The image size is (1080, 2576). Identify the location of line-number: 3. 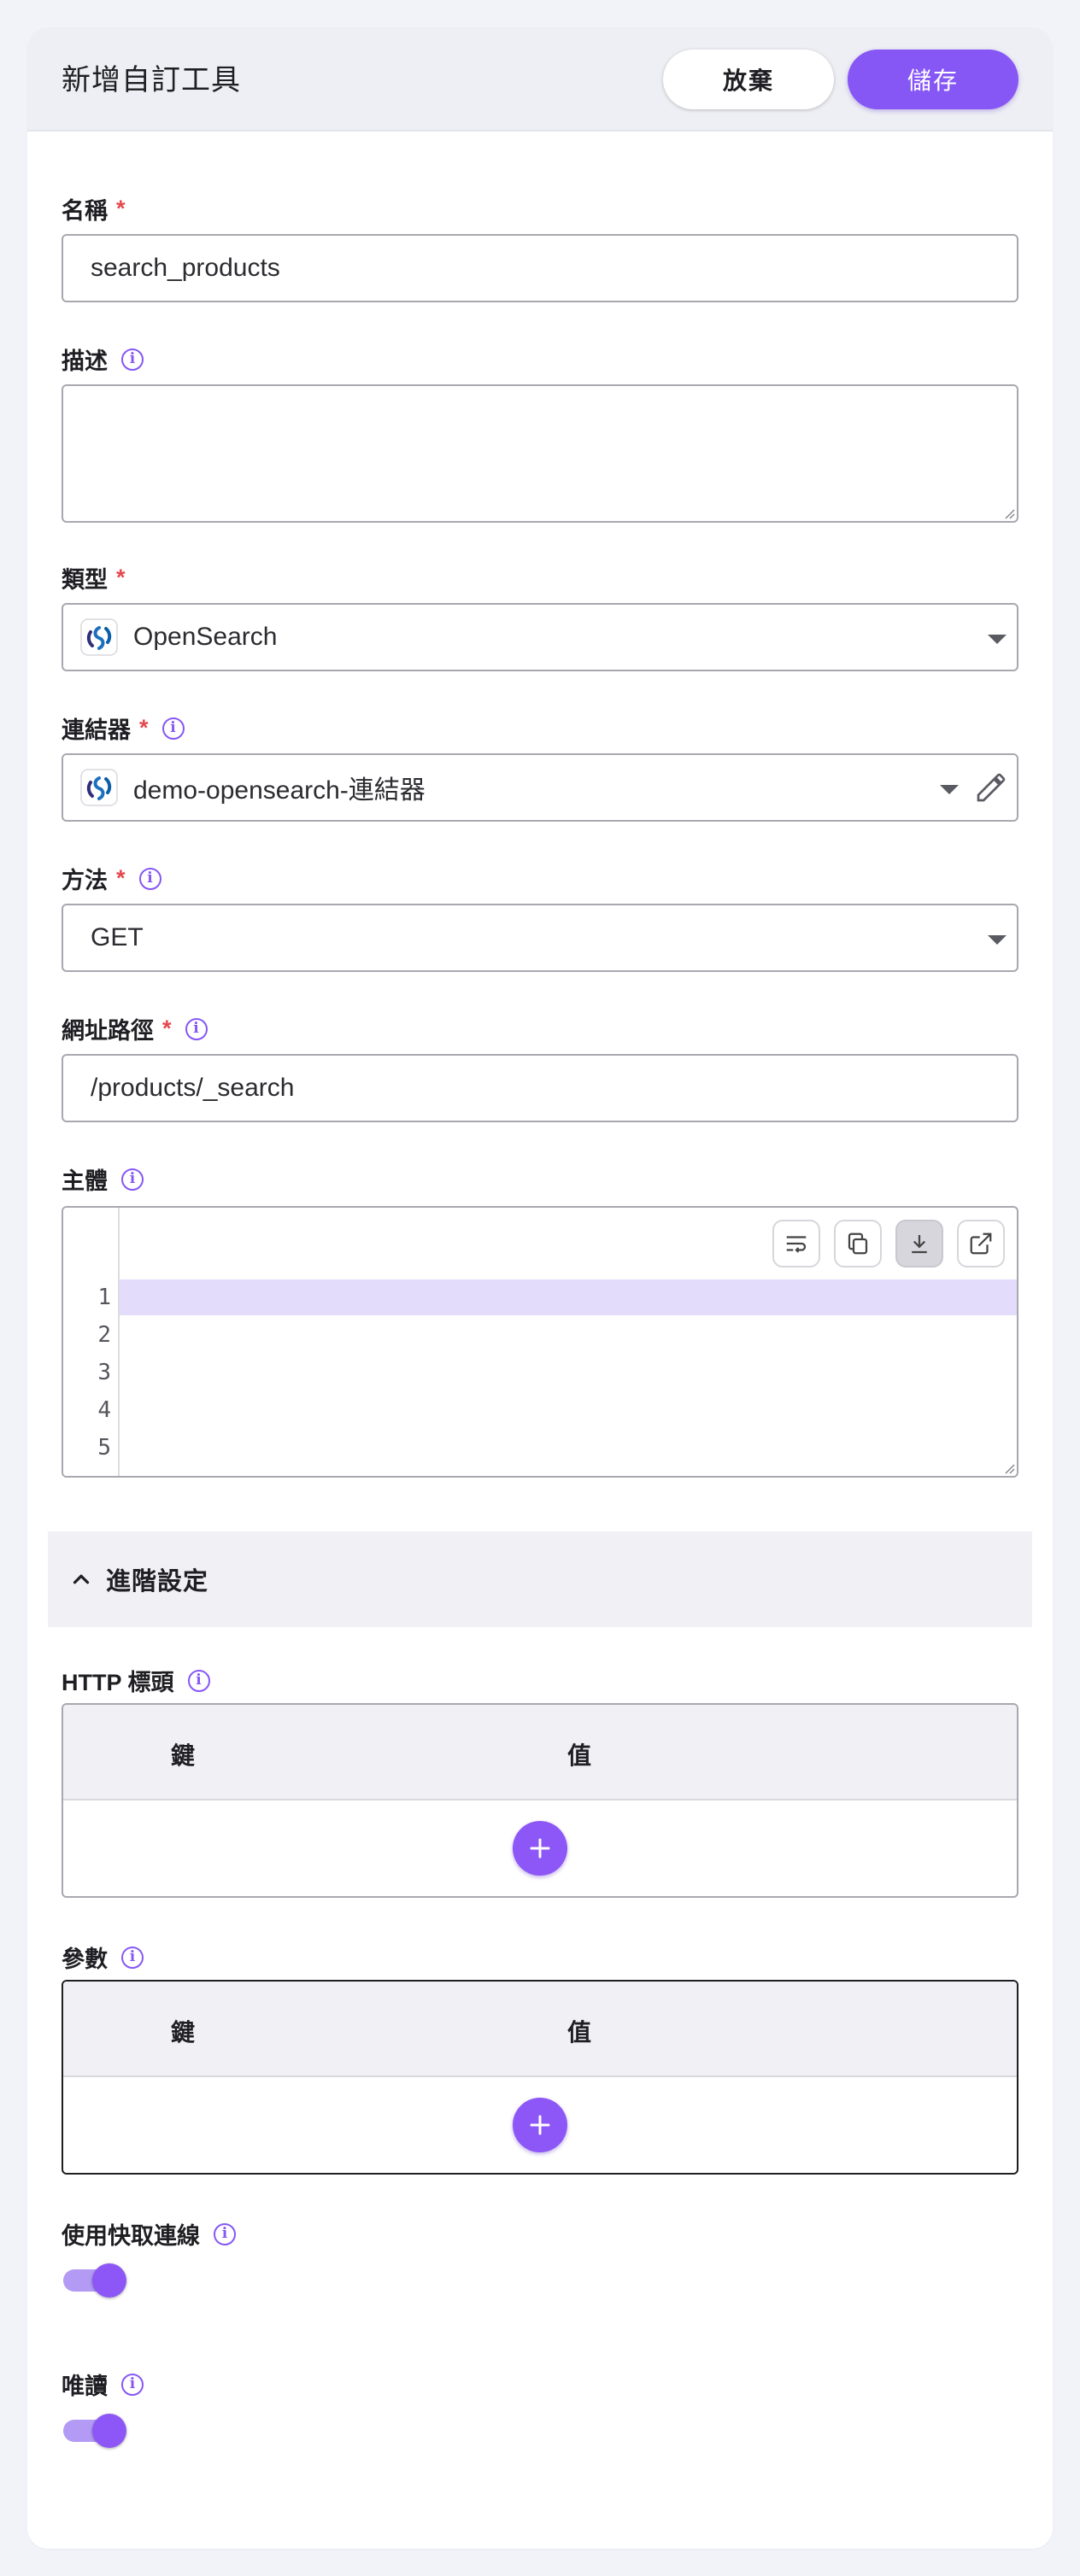
(104, 1372).